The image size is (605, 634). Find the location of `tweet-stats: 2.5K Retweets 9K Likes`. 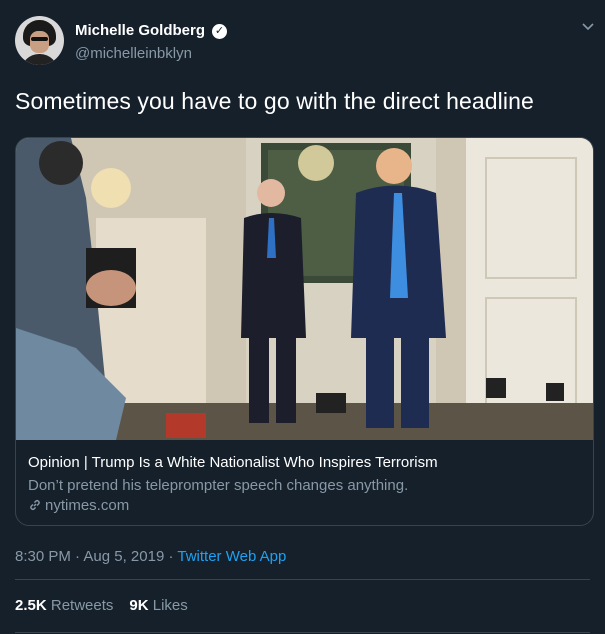

tweet-stats: 2.5K Retweets 9K Likes is located at coordinates (101, 605).